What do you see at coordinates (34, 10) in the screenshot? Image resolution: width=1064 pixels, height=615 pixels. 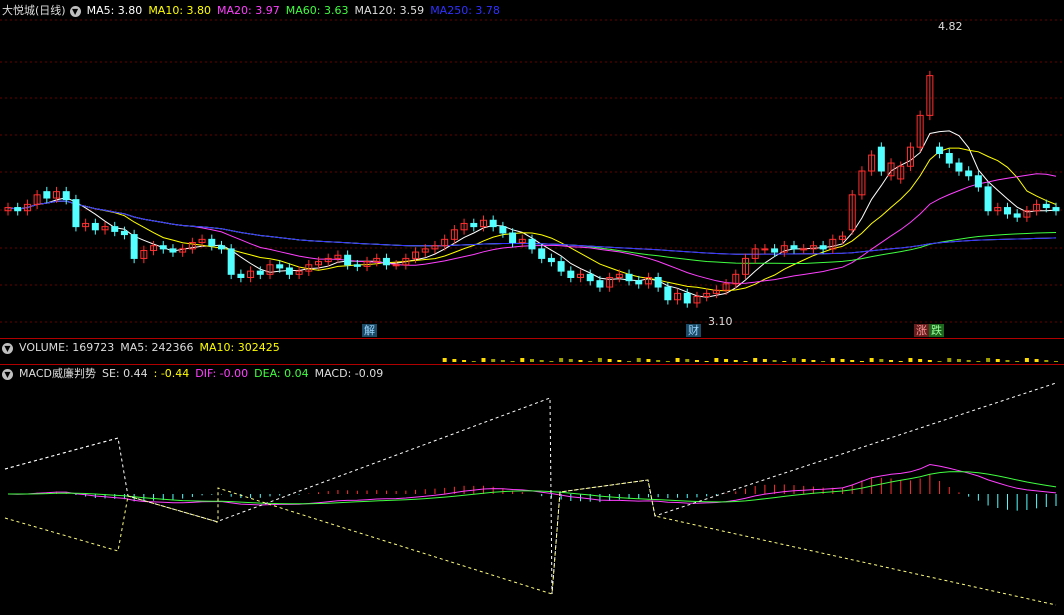 I see `stock-title: 大悦城(日线)` at bounding box center [34, 10].